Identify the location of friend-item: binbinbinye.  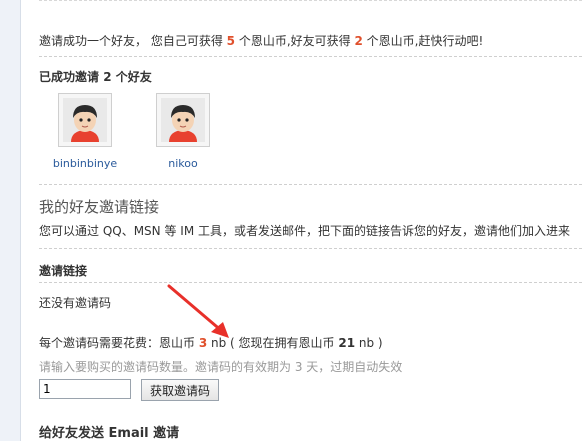
(85, 131).